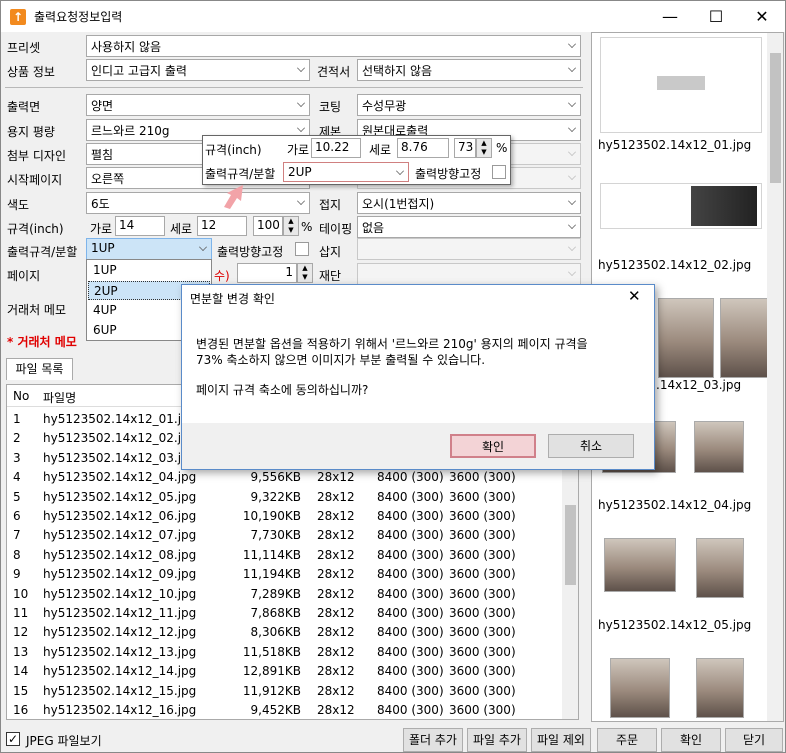 Image resolution: width=786 pixels, height=753 pixels. Describe the element at coordinates (268, 226) in the screenshot. I see `scale-input: 100` at that location.